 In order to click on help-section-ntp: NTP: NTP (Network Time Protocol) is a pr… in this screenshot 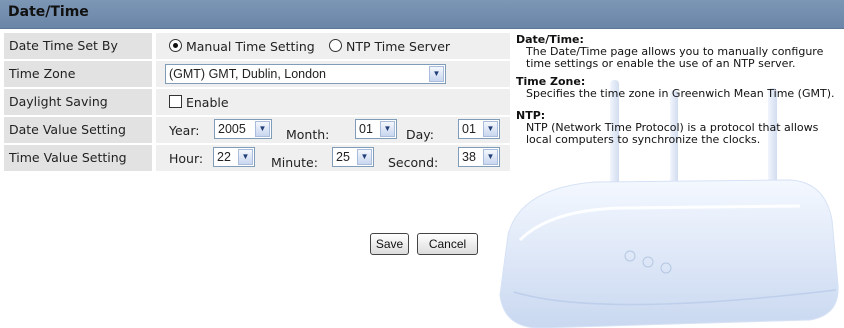, I will do `click(679, 128)`.